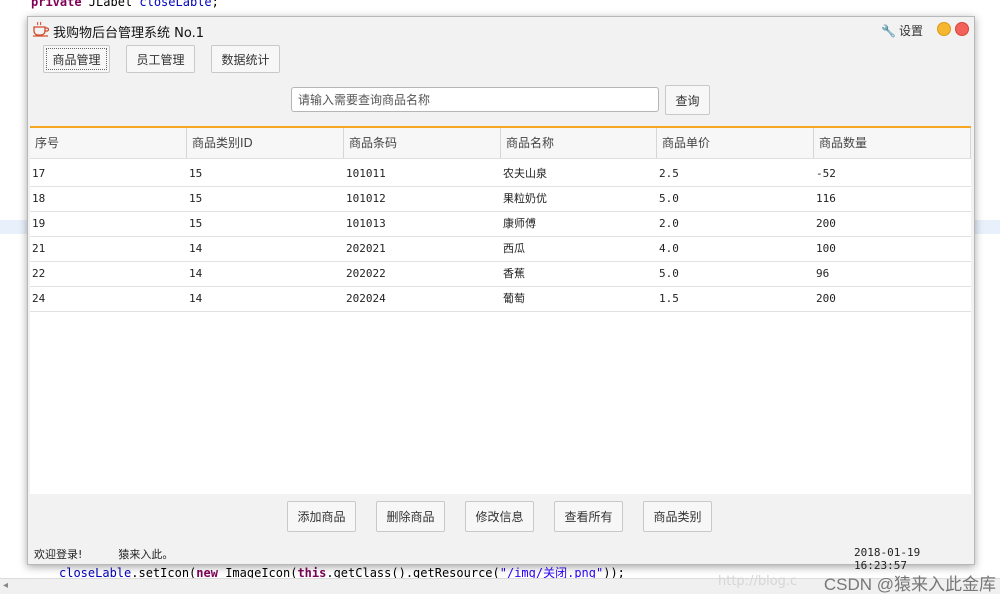 The image size is (1000, 600). Describe the element at coordinates (500, 224) in the screenshot. I see `table-row: 19 15 101013 康师傅 2.0 200` at that location.